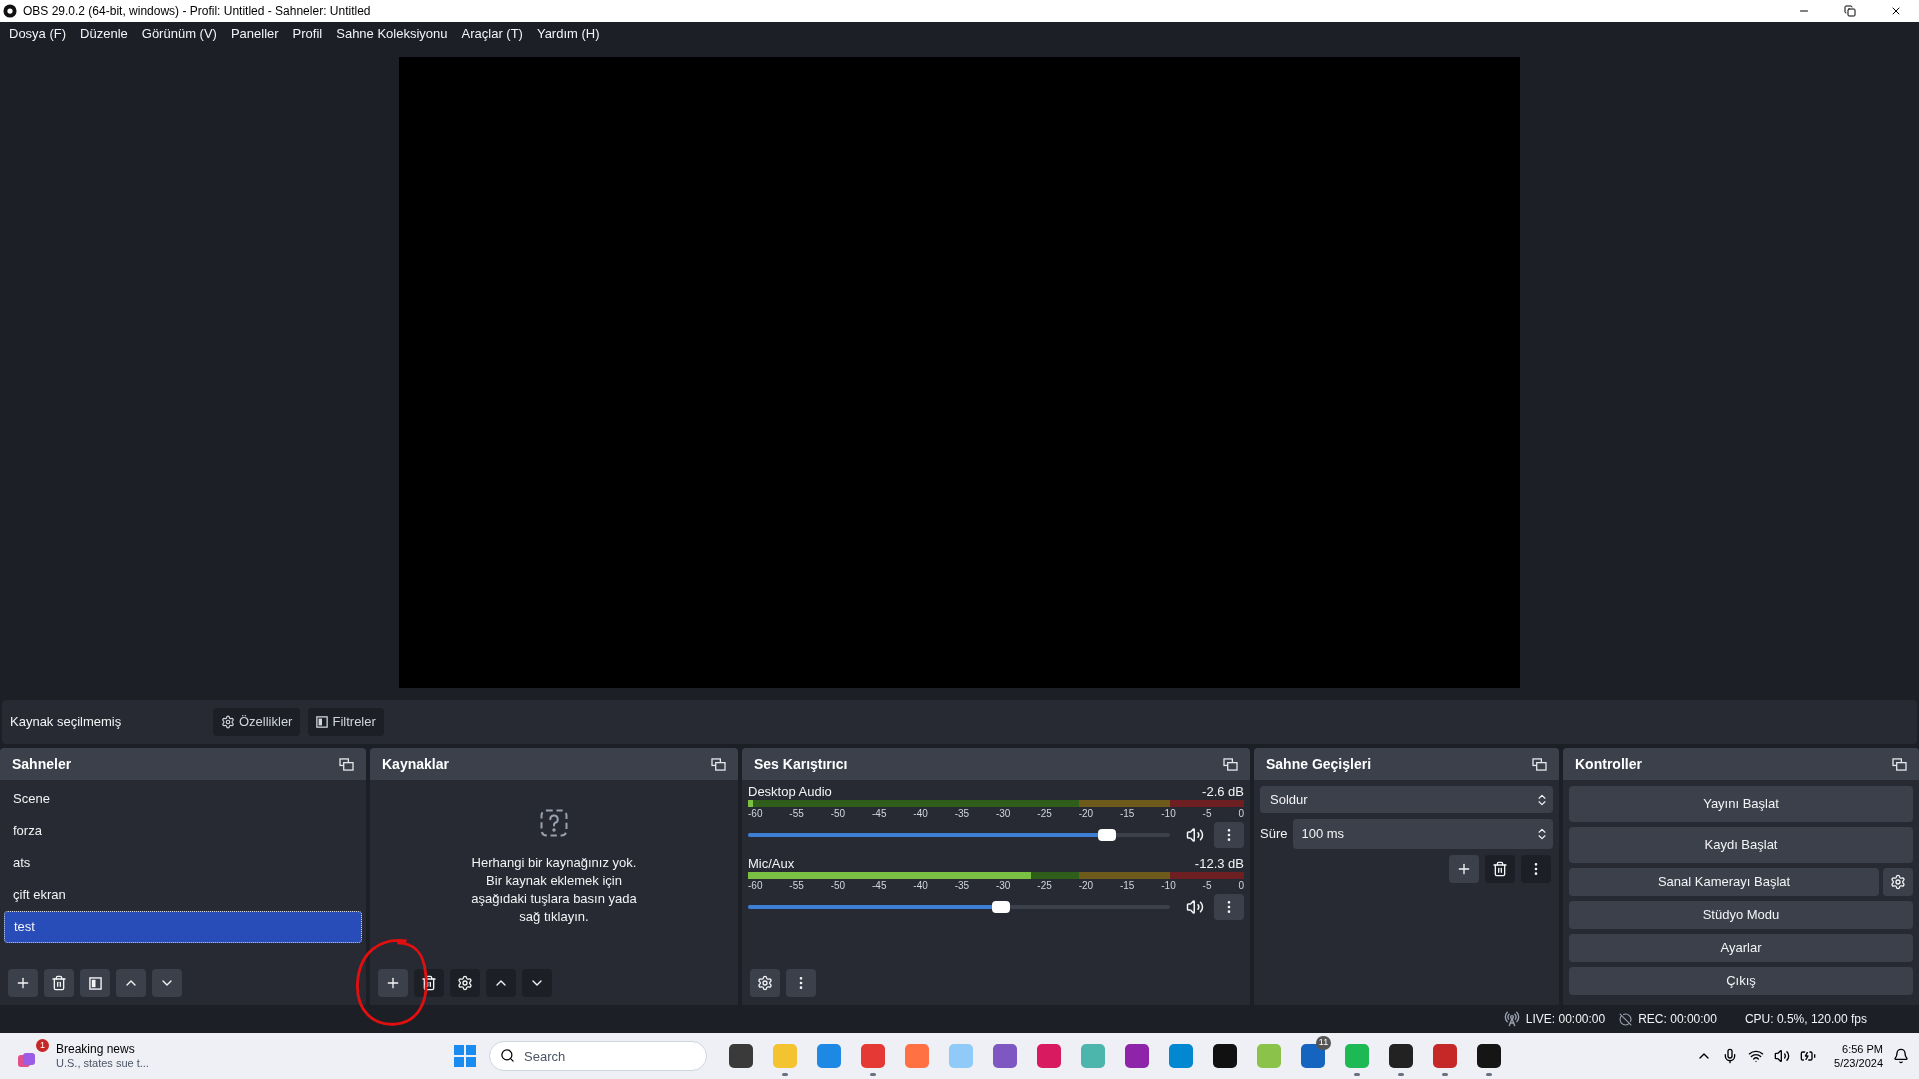 The image size is (1919, 1079). What do you see at coordinates (1626, 1019) in the screenshot?
I see `slashed-circle-icon` at bounding box center [1626, 1019].